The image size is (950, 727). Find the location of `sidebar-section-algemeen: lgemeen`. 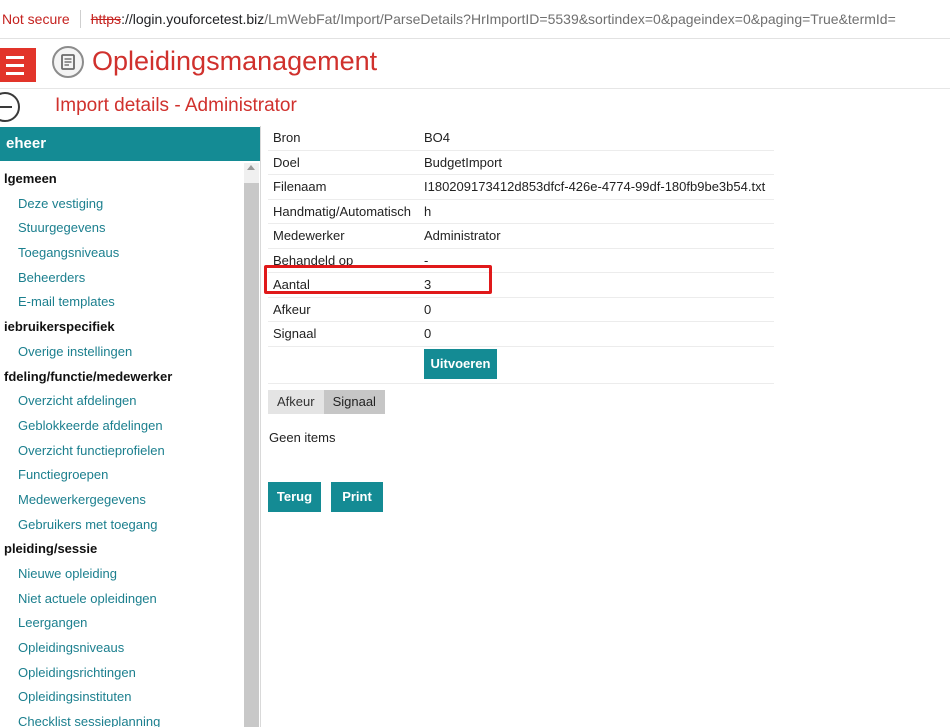

sidebar-section-algemeen: lgemeen is located at coordinates (30, 178).